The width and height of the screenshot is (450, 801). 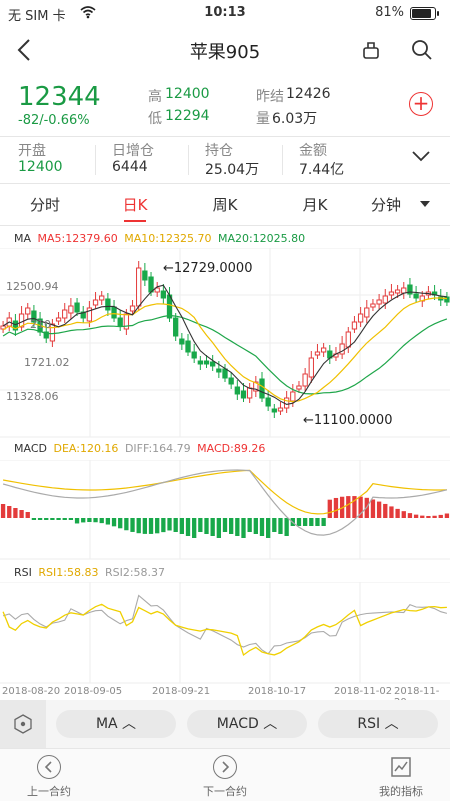 What do you see at coordinates (371, 50) in the screenshot?
I see `share-icon` at bounding box center [371, 50].